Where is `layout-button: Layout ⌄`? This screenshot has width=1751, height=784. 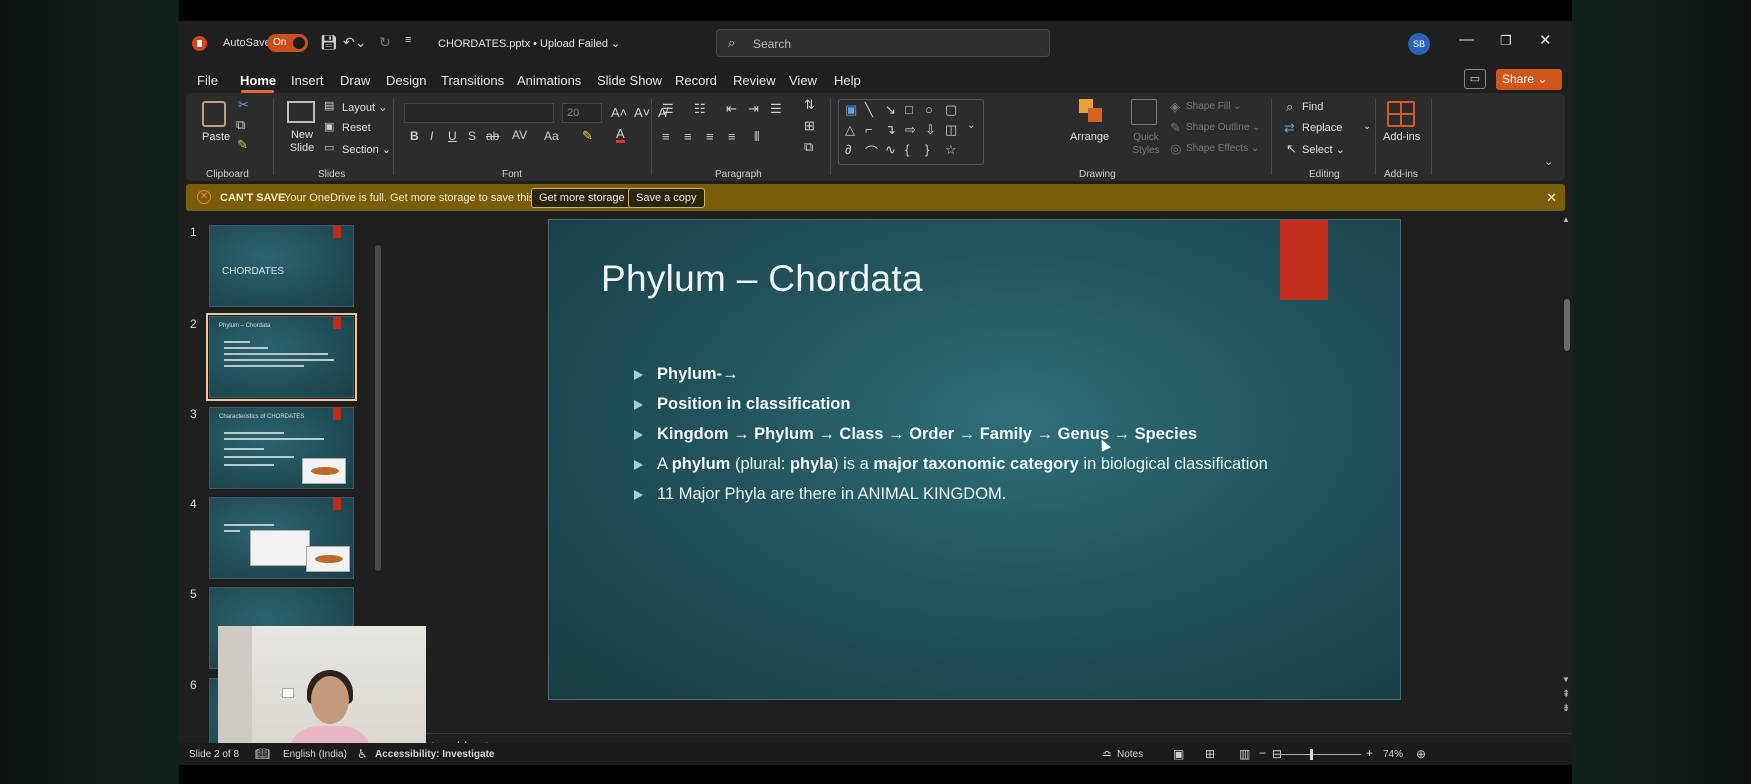 layout-button: Layout ⌄ is located at coordinates (364, 107).